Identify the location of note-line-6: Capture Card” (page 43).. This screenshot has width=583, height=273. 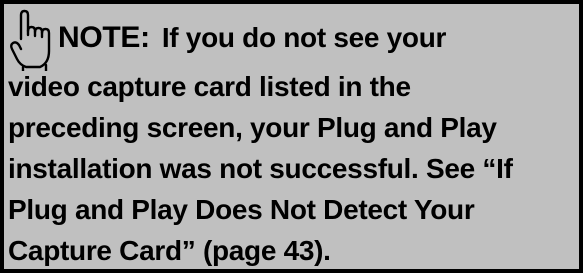
(169, 250).